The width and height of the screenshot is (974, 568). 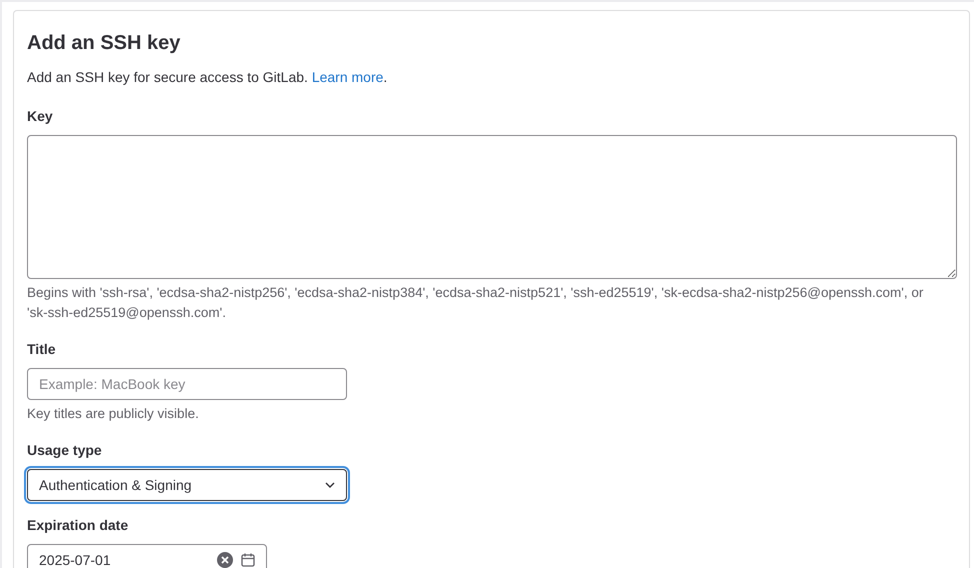 What do you see at coordinates (40, 116) in the screenshot?
I see `field-label: Key` at bounding box center [40, 116].